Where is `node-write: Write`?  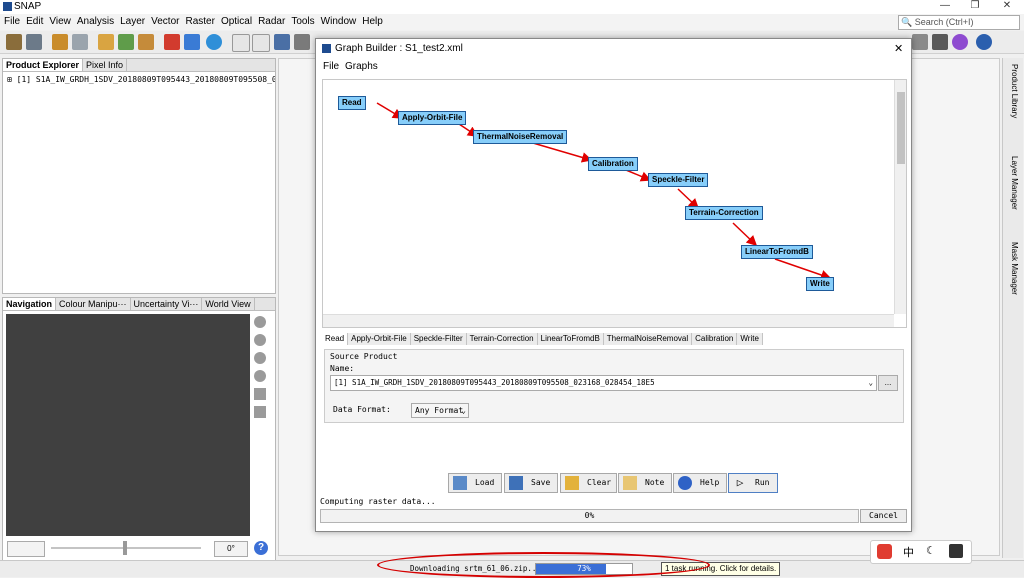
node-write: Write is located at coordinates (820, 284).